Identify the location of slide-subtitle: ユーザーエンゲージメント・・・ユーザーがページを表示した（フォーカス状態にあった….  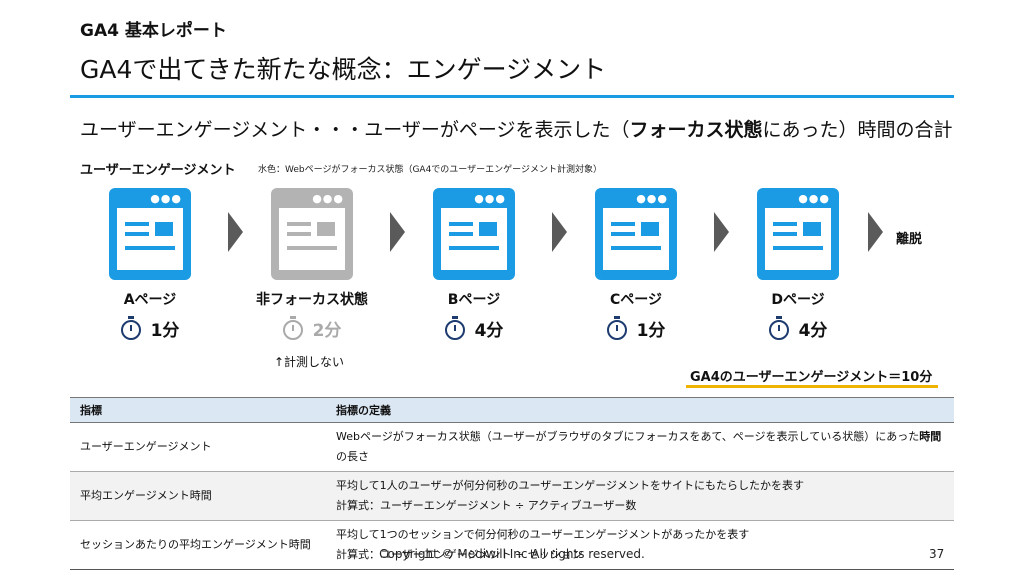
(516, 128).